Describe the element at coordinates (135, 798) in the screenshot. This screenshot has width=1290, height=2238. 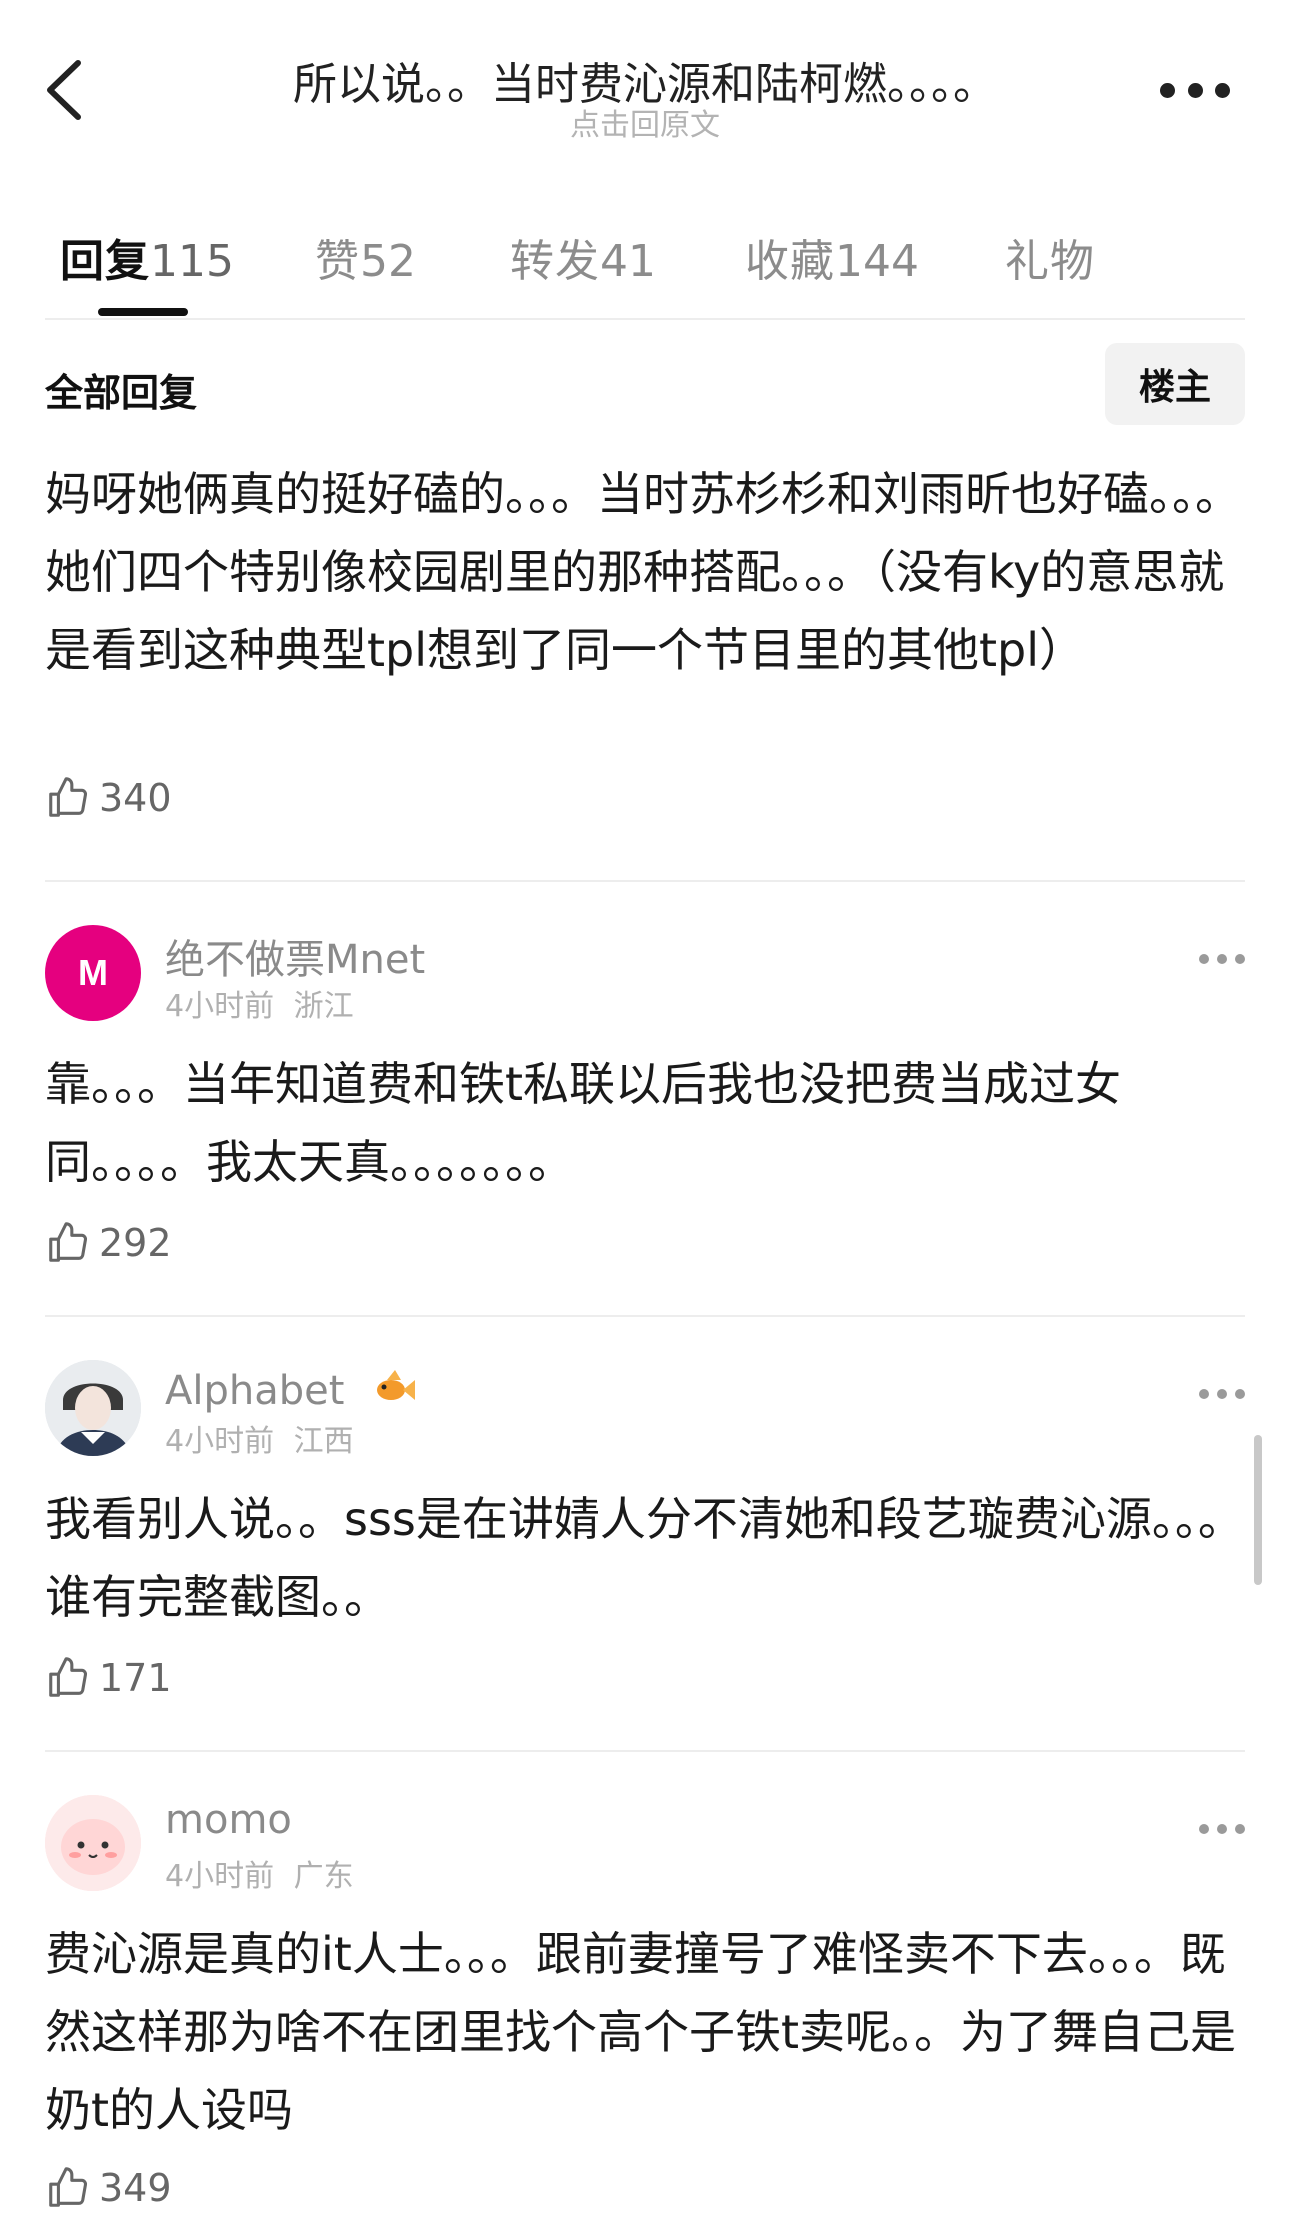
I see `like-count: 340` at that location.